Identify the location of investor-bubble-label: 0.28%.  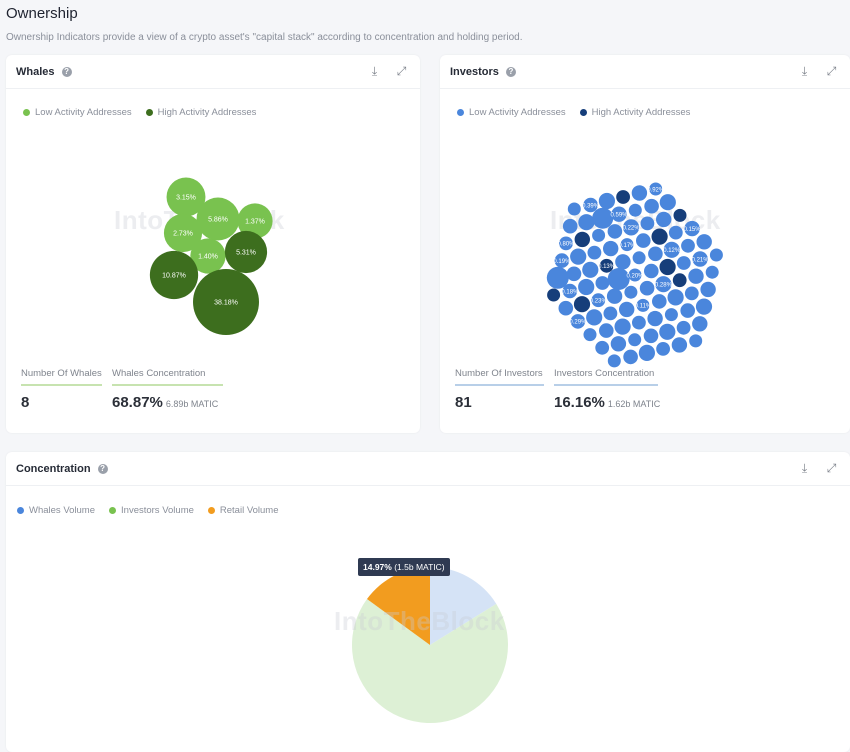
(664, 286).